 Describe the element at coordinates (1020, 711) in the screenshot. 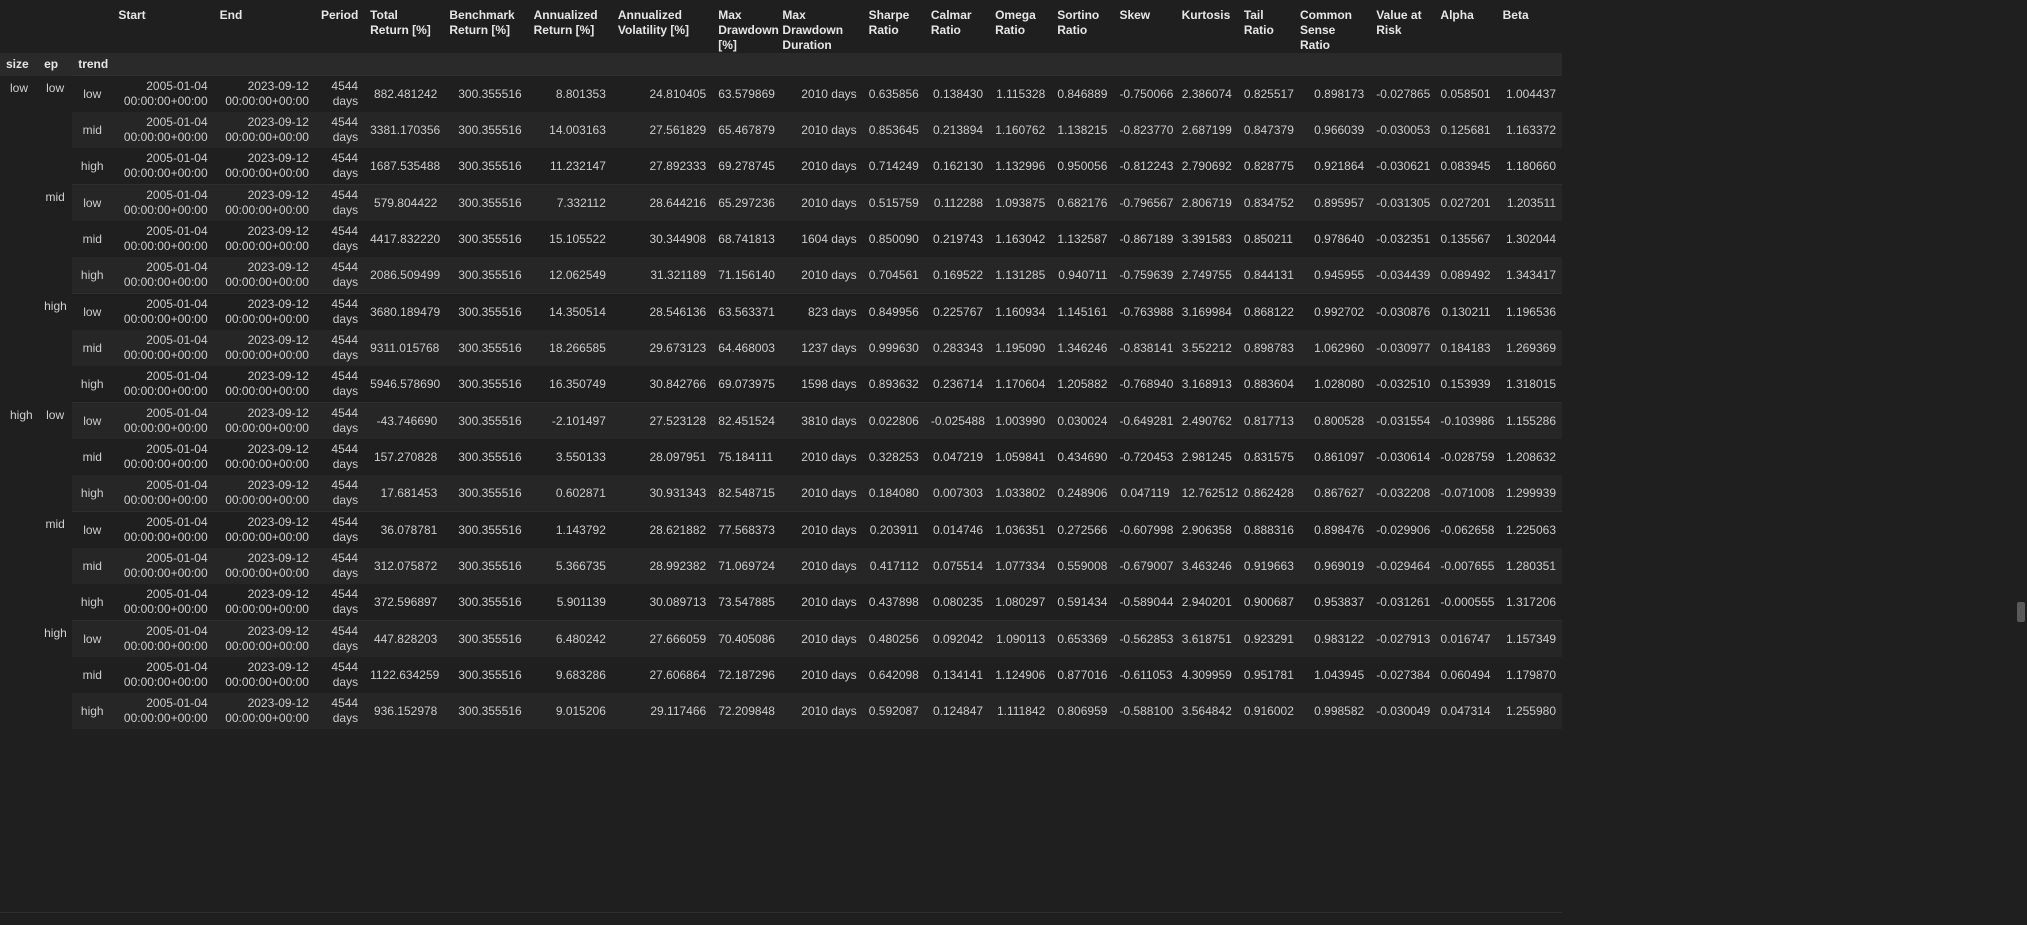

I see `omega-cell: 1.111842` at that location.